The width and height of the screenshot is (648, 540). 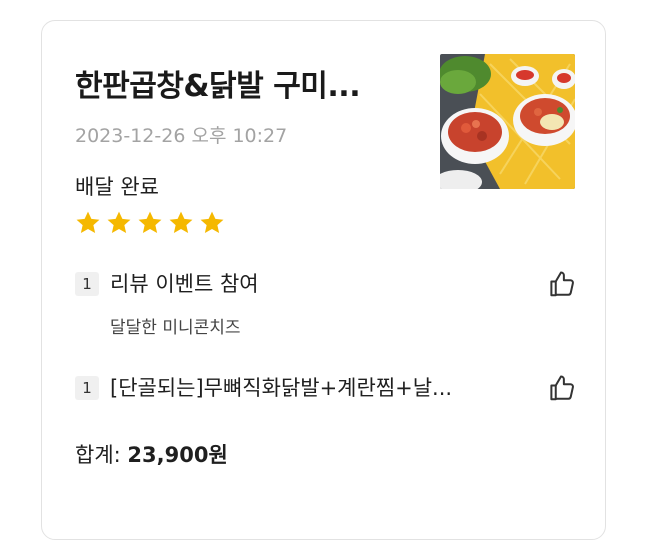 What do you see at coordinates (177, 455) in the screenshot?
I see `total-amount: 23,900원` at bounding box center [177, 455].